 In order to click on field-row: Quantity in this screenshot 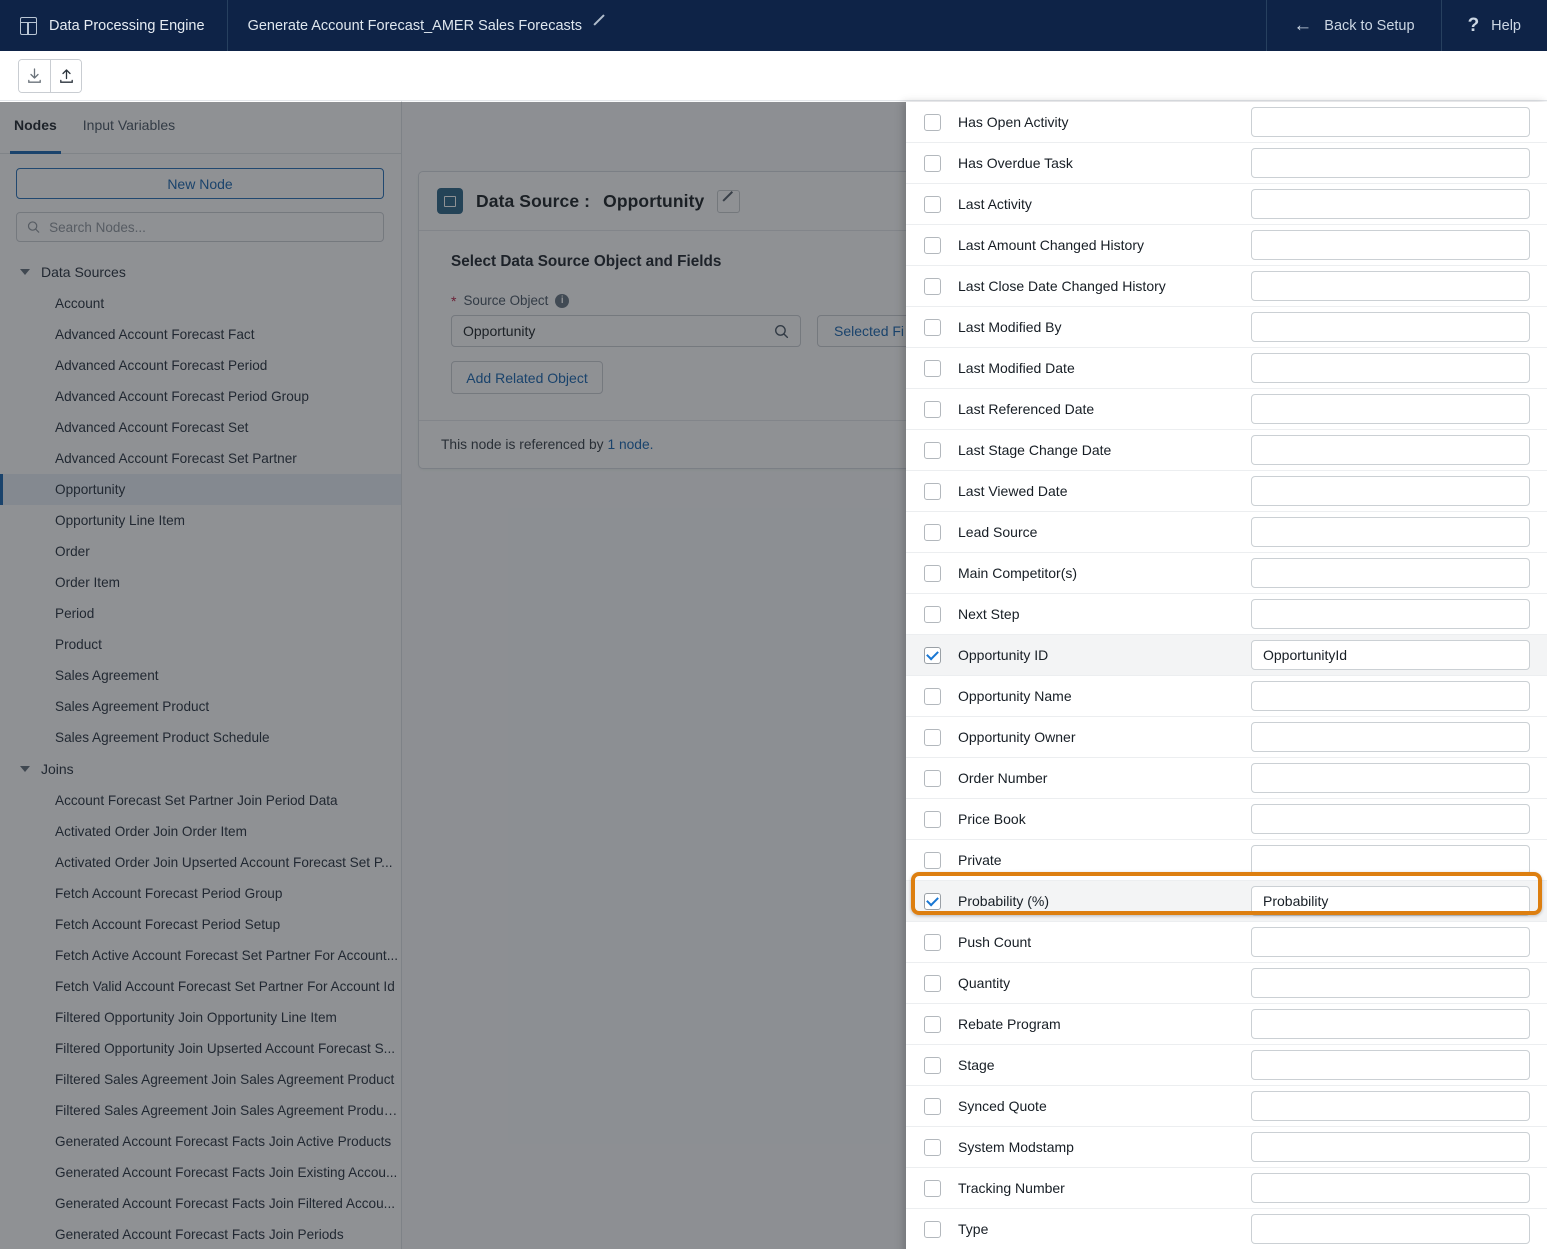, I will do `click(1226, 983)`.